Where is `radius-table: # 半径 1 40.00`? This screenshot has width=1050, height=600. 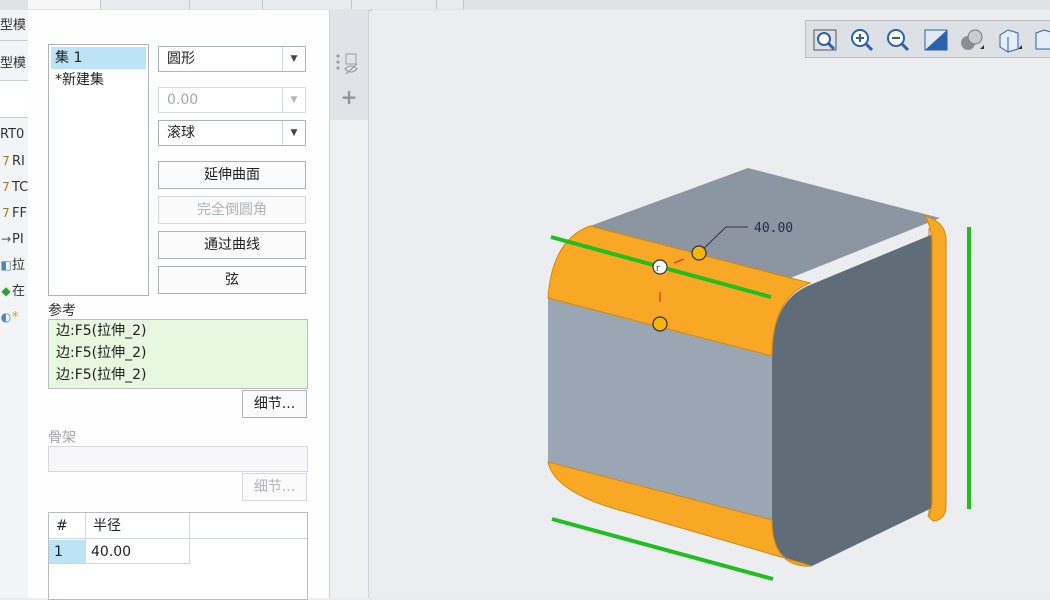 radius-table: # 半径 1 40.00 is located at coordinates (178, 556).